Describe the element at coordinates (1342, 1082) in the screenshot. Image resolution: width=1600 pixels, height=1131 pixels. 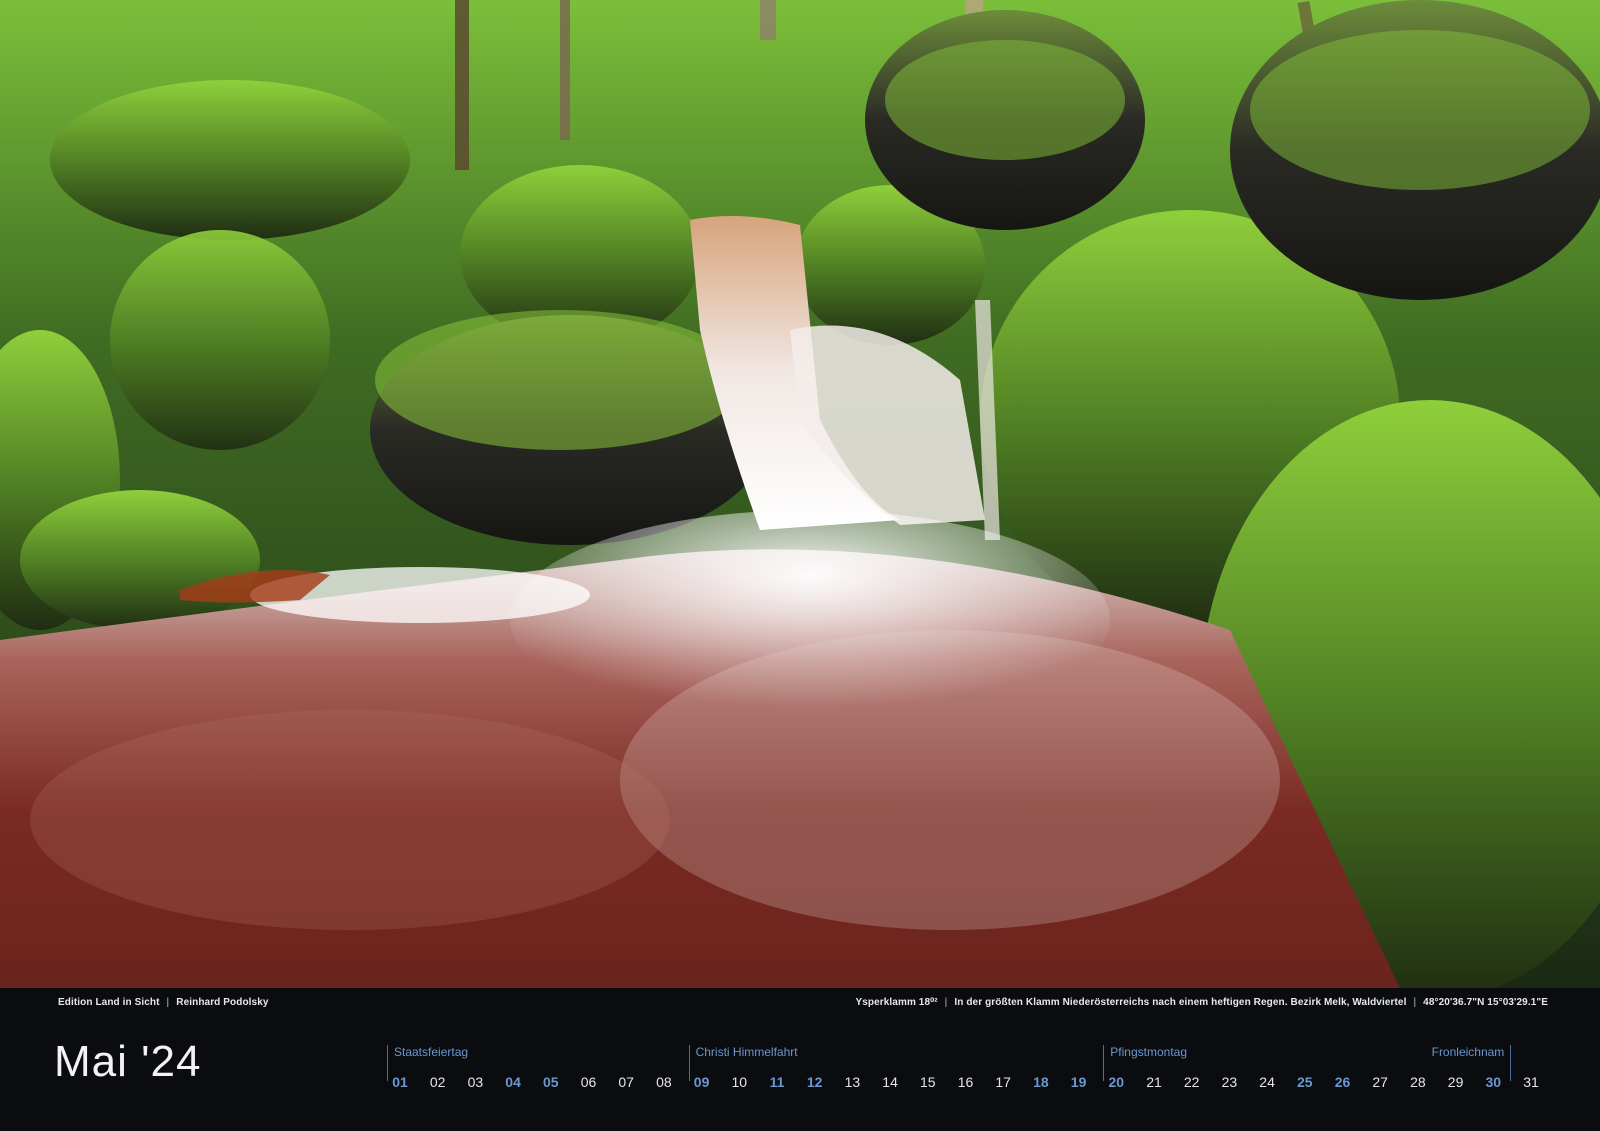
I see `day-26: 26` at that location.